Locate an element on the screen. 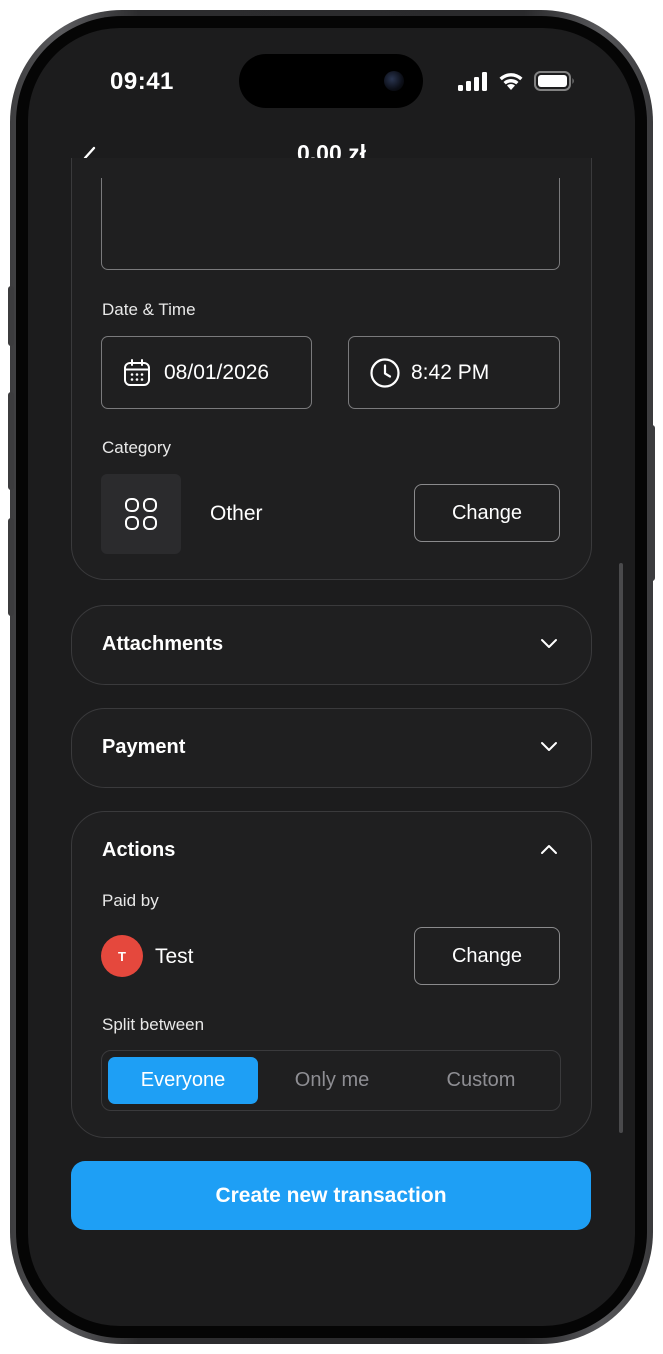  actions-title: Actions is located at coordinates (139, 850).